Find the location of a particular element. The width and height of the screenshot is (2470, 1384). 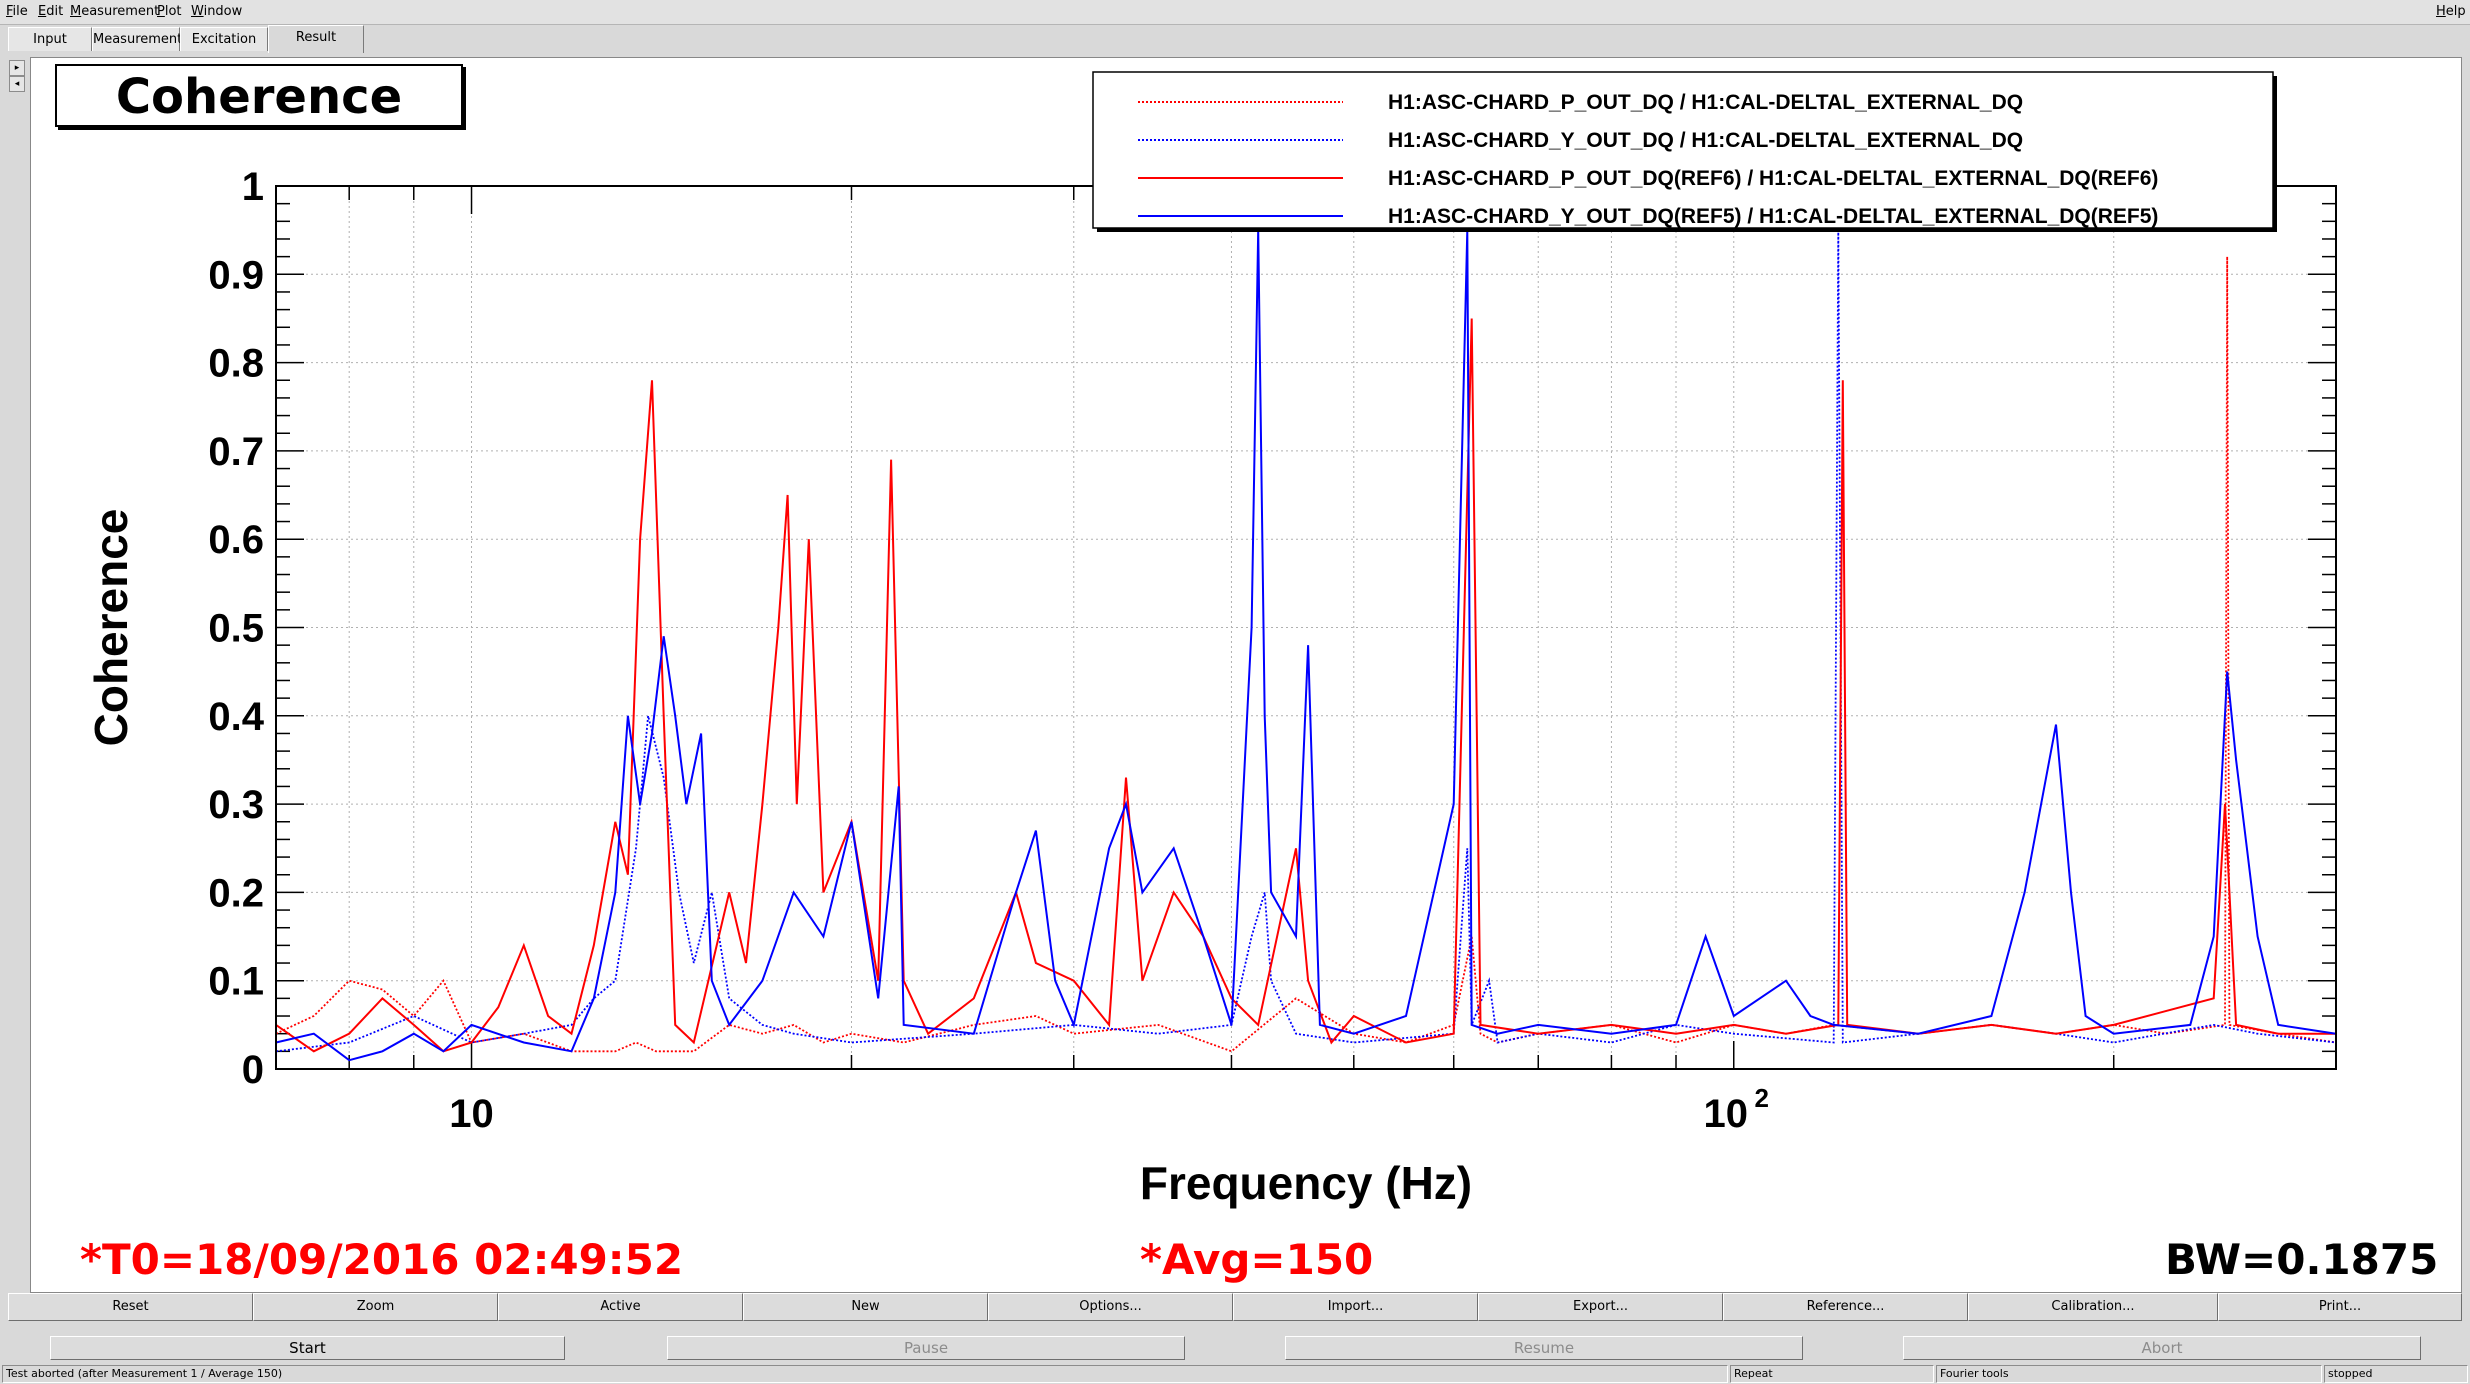

y-tick-label: 0 is located at coordinates (253, 1070).